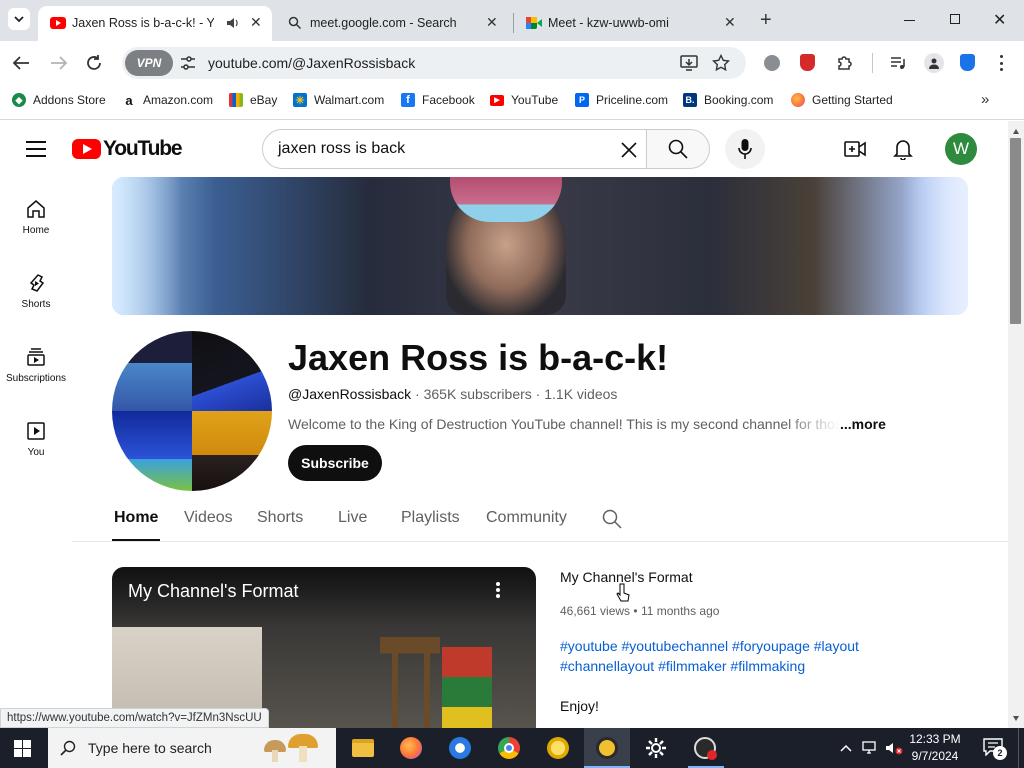 The height and width of the screenshot is (768, 1024). Describe the element at coordinates (149, 63) in the screenshot. I see `vpn-badge: VPN` at that location.